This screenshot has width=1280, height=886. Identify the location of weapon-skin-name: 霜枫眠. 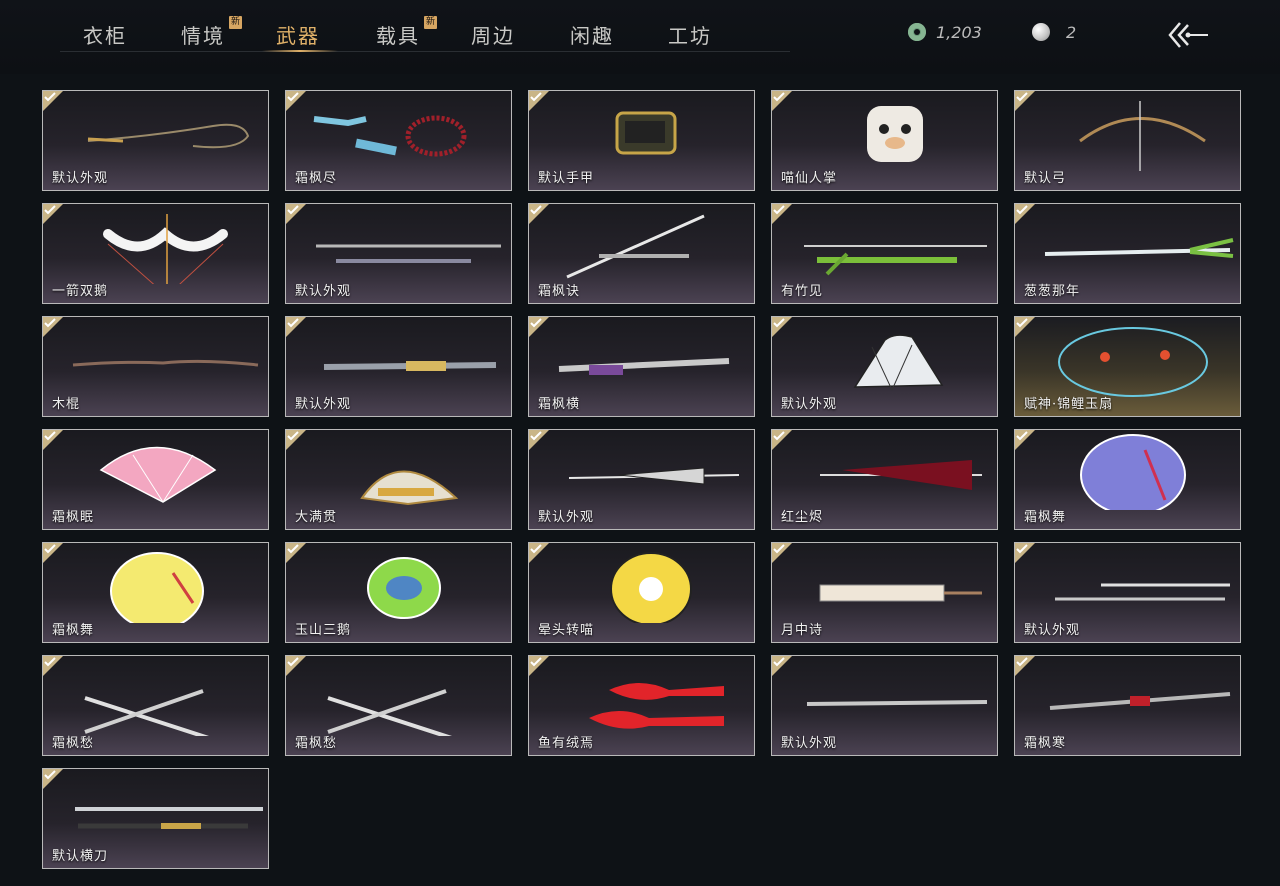
(73, 517).